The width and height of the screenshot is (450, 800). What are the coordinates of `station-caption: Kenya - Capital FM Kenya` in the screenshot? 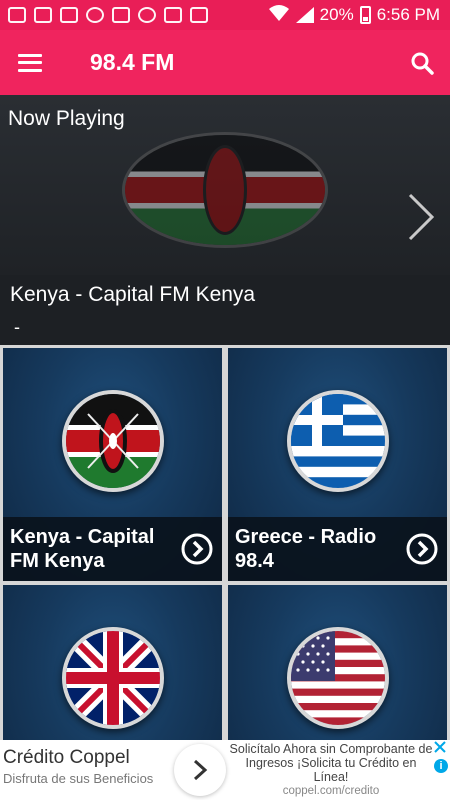 It's located at (112, 549).